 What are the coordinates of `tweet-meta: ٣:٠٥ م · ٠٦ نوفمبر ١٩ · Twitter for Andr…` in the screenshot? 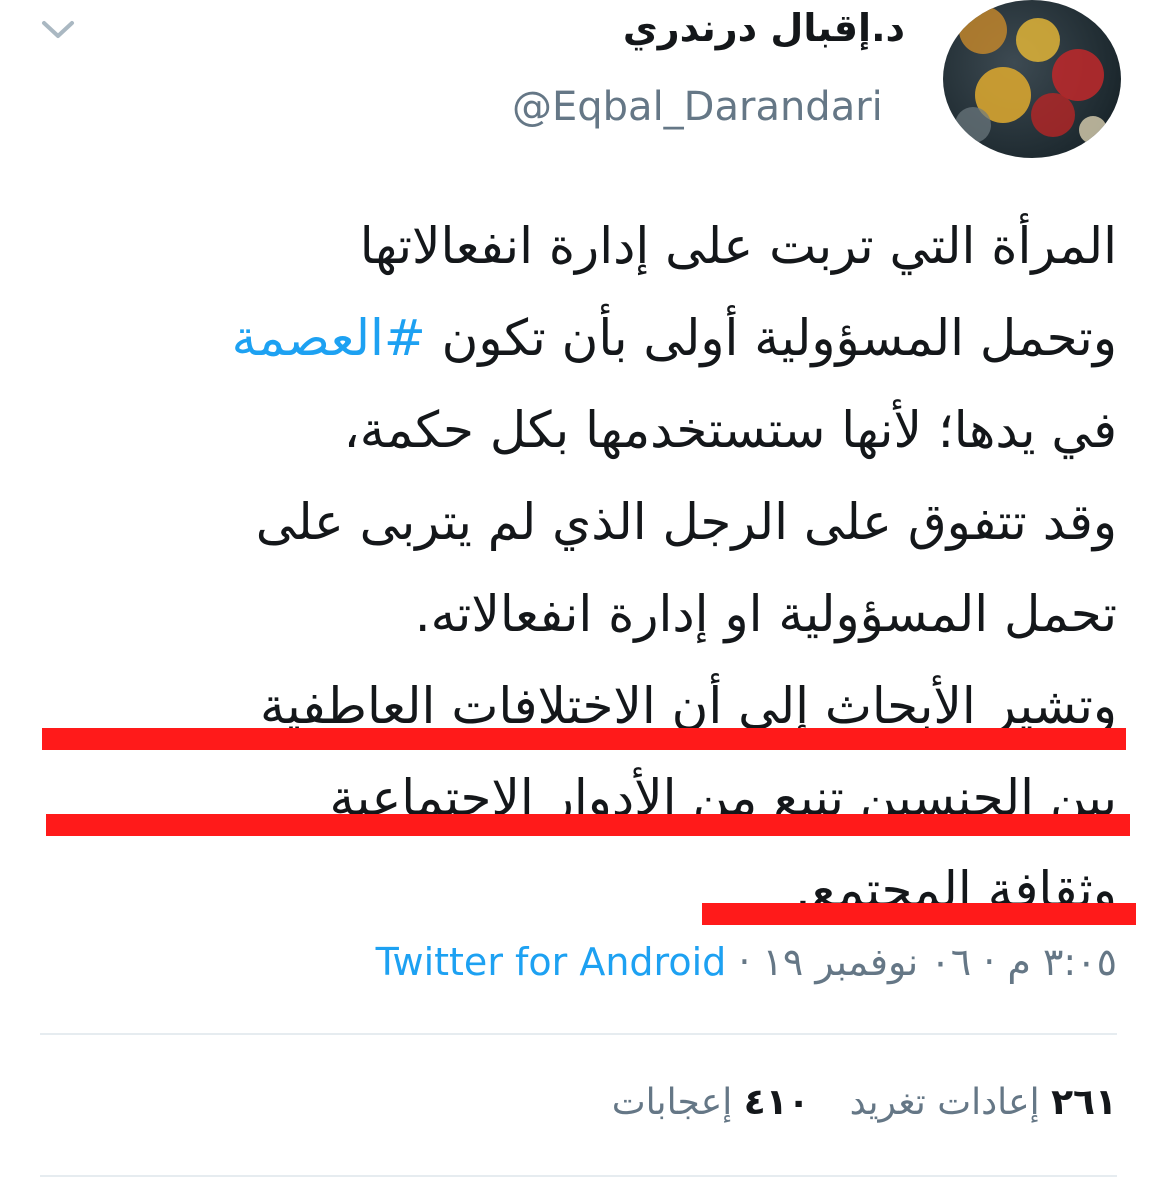 It's located at (746, 962).